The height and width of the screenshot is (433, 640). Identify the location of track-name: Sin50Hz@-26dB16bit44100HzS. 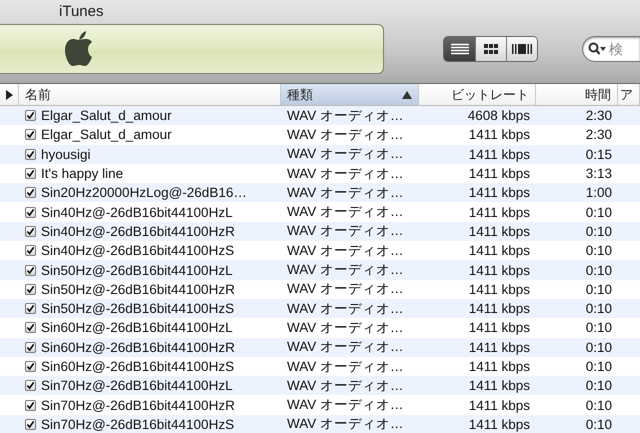
(137, 308).